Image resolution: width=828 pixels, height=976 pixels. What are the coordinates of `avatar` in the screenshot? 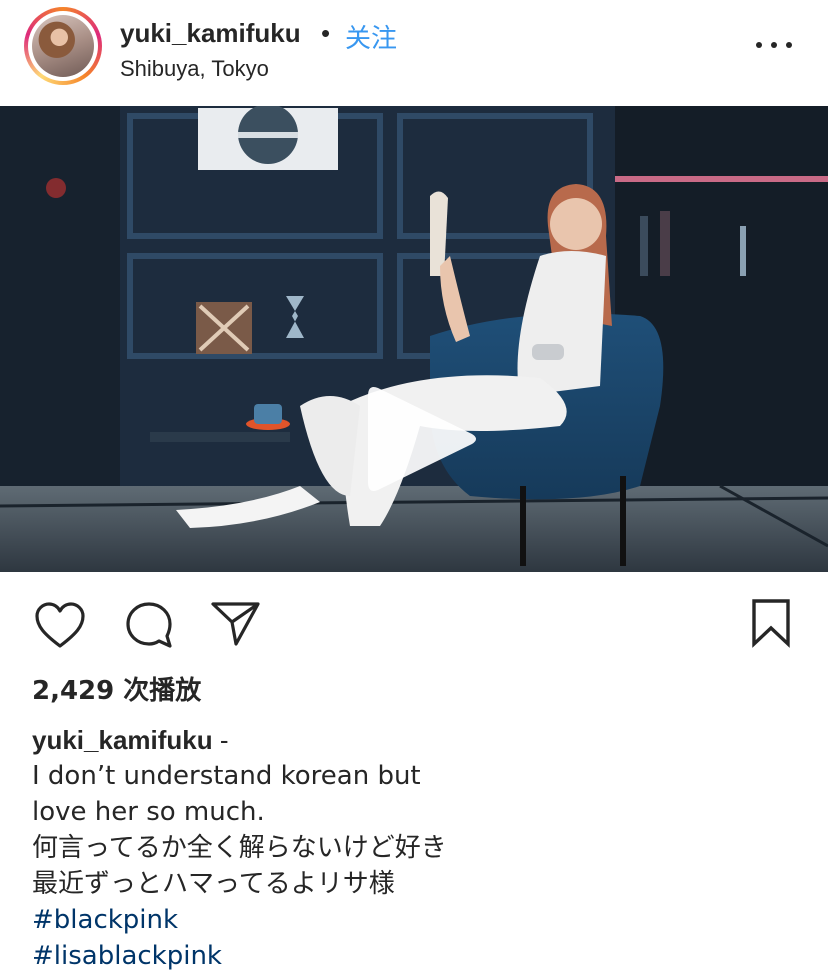 It's located at (63, 46).